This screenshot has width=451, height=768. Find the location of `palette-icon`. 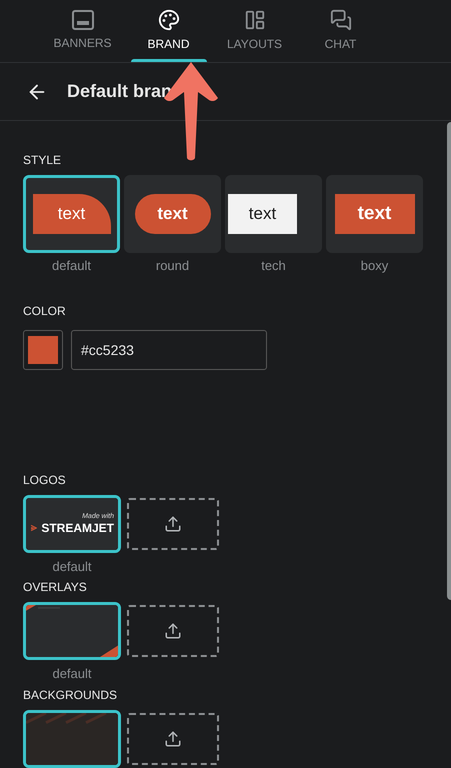

palette-icon is located at coordinates (169, 20).